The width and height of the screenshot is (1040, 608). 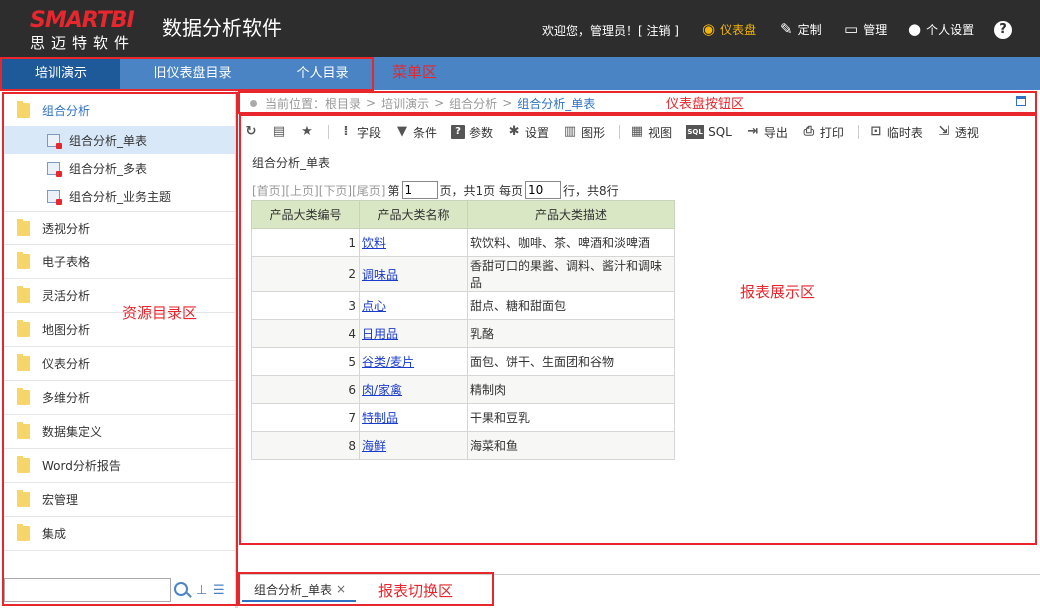 I want to click on parameters-button: ? 参数, so click(x=472, y=132).